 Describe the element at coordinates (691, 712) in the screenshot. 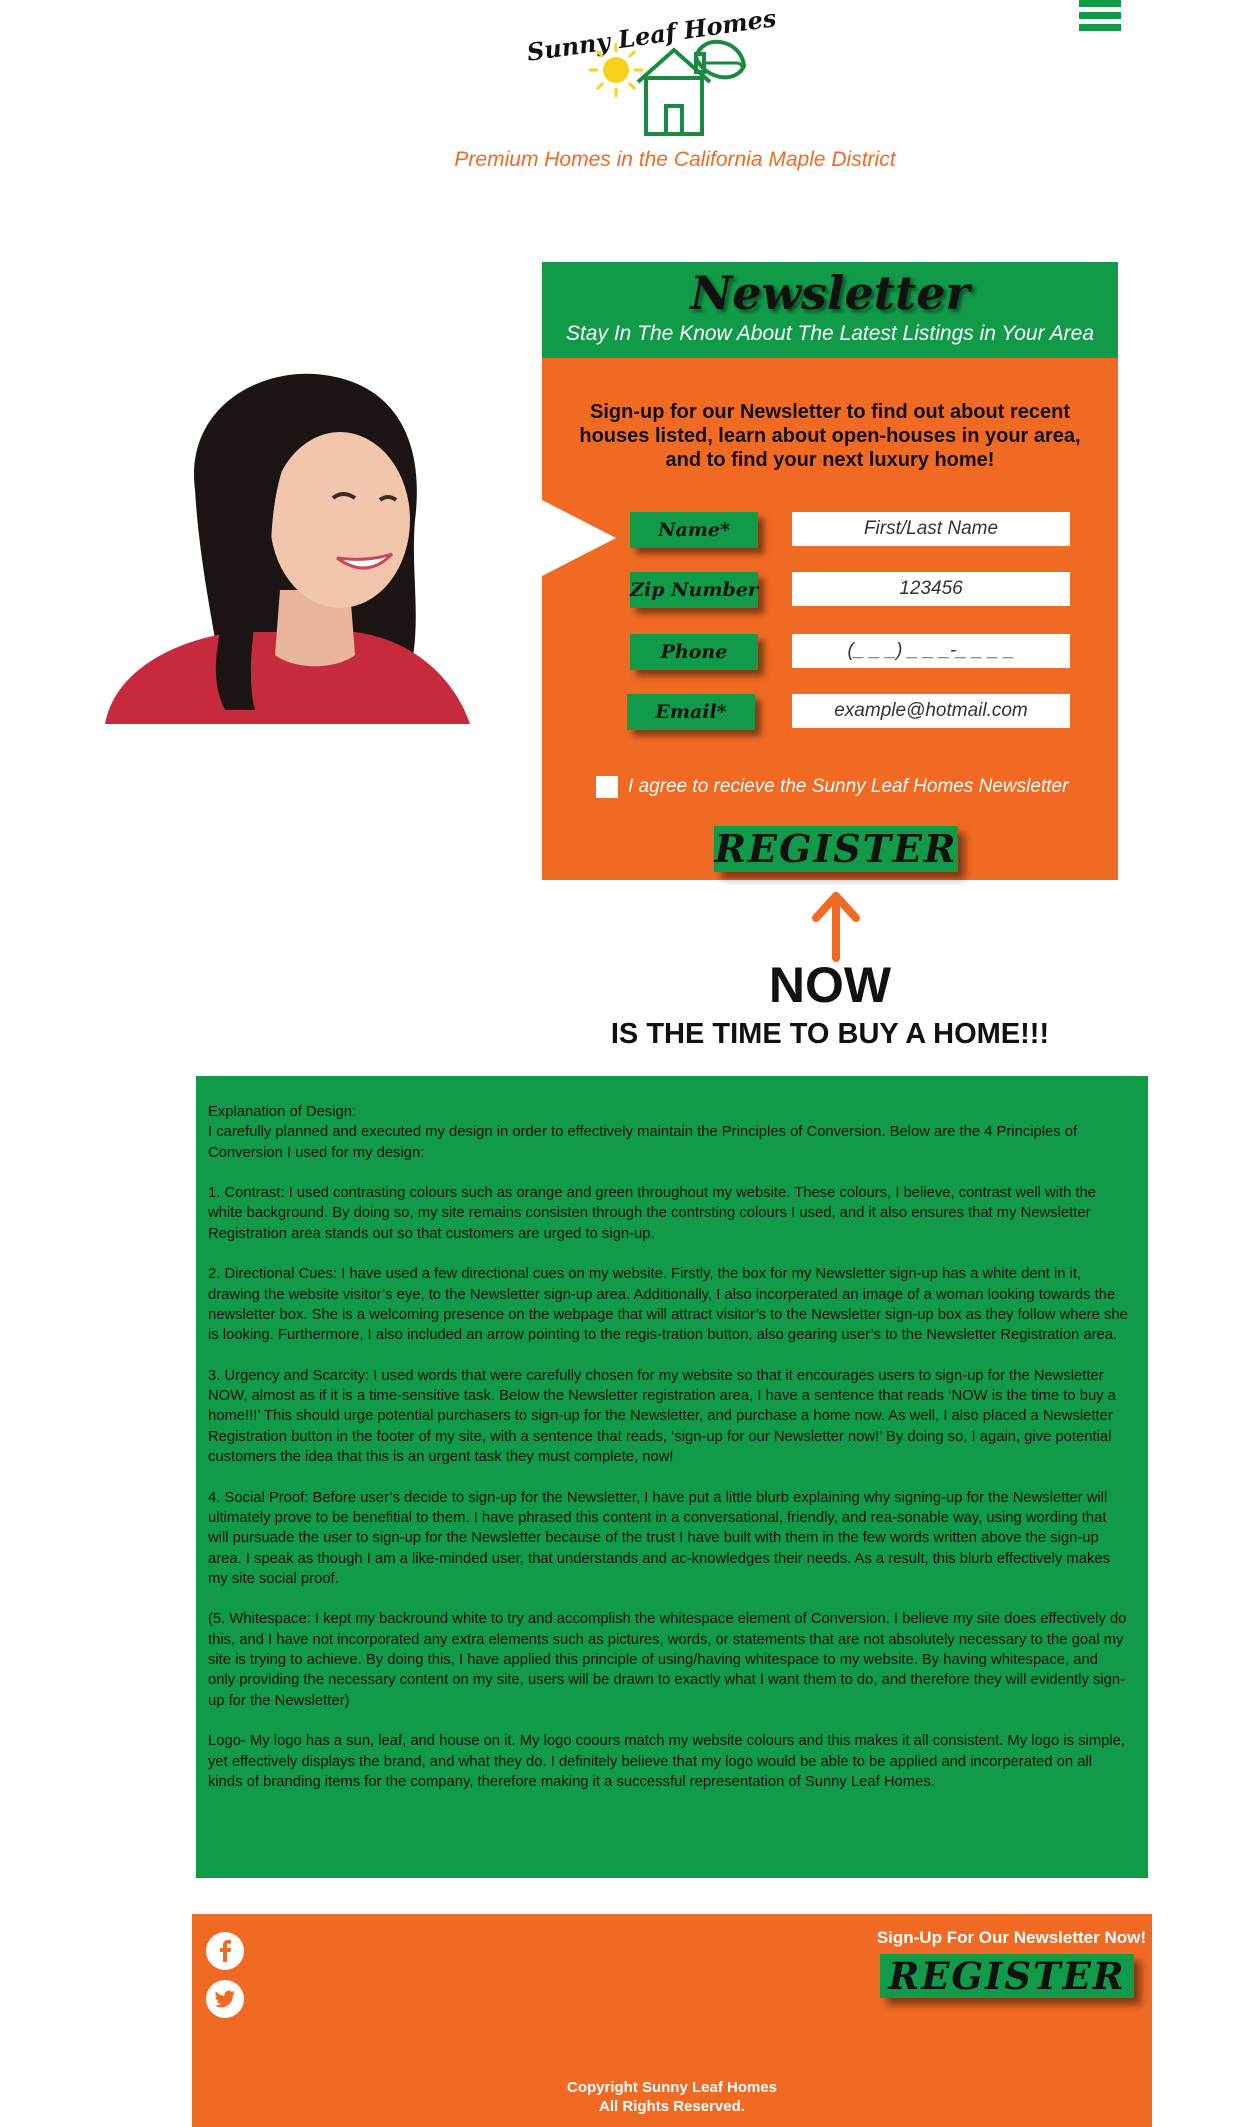

I see `email-label: Email*` at that location.